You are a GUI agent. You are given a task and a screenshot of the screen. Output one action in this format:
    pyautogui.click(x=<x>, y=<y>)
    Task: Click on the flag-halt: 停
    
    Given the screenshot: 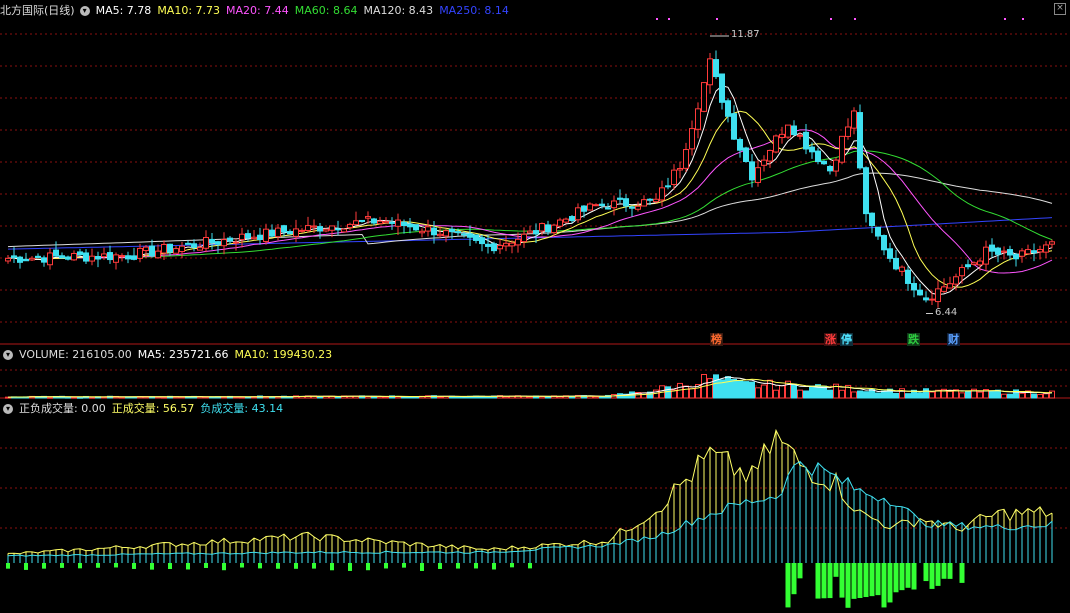 What is the action you would take?
    pyautogui.click(x=846, y=339)
    